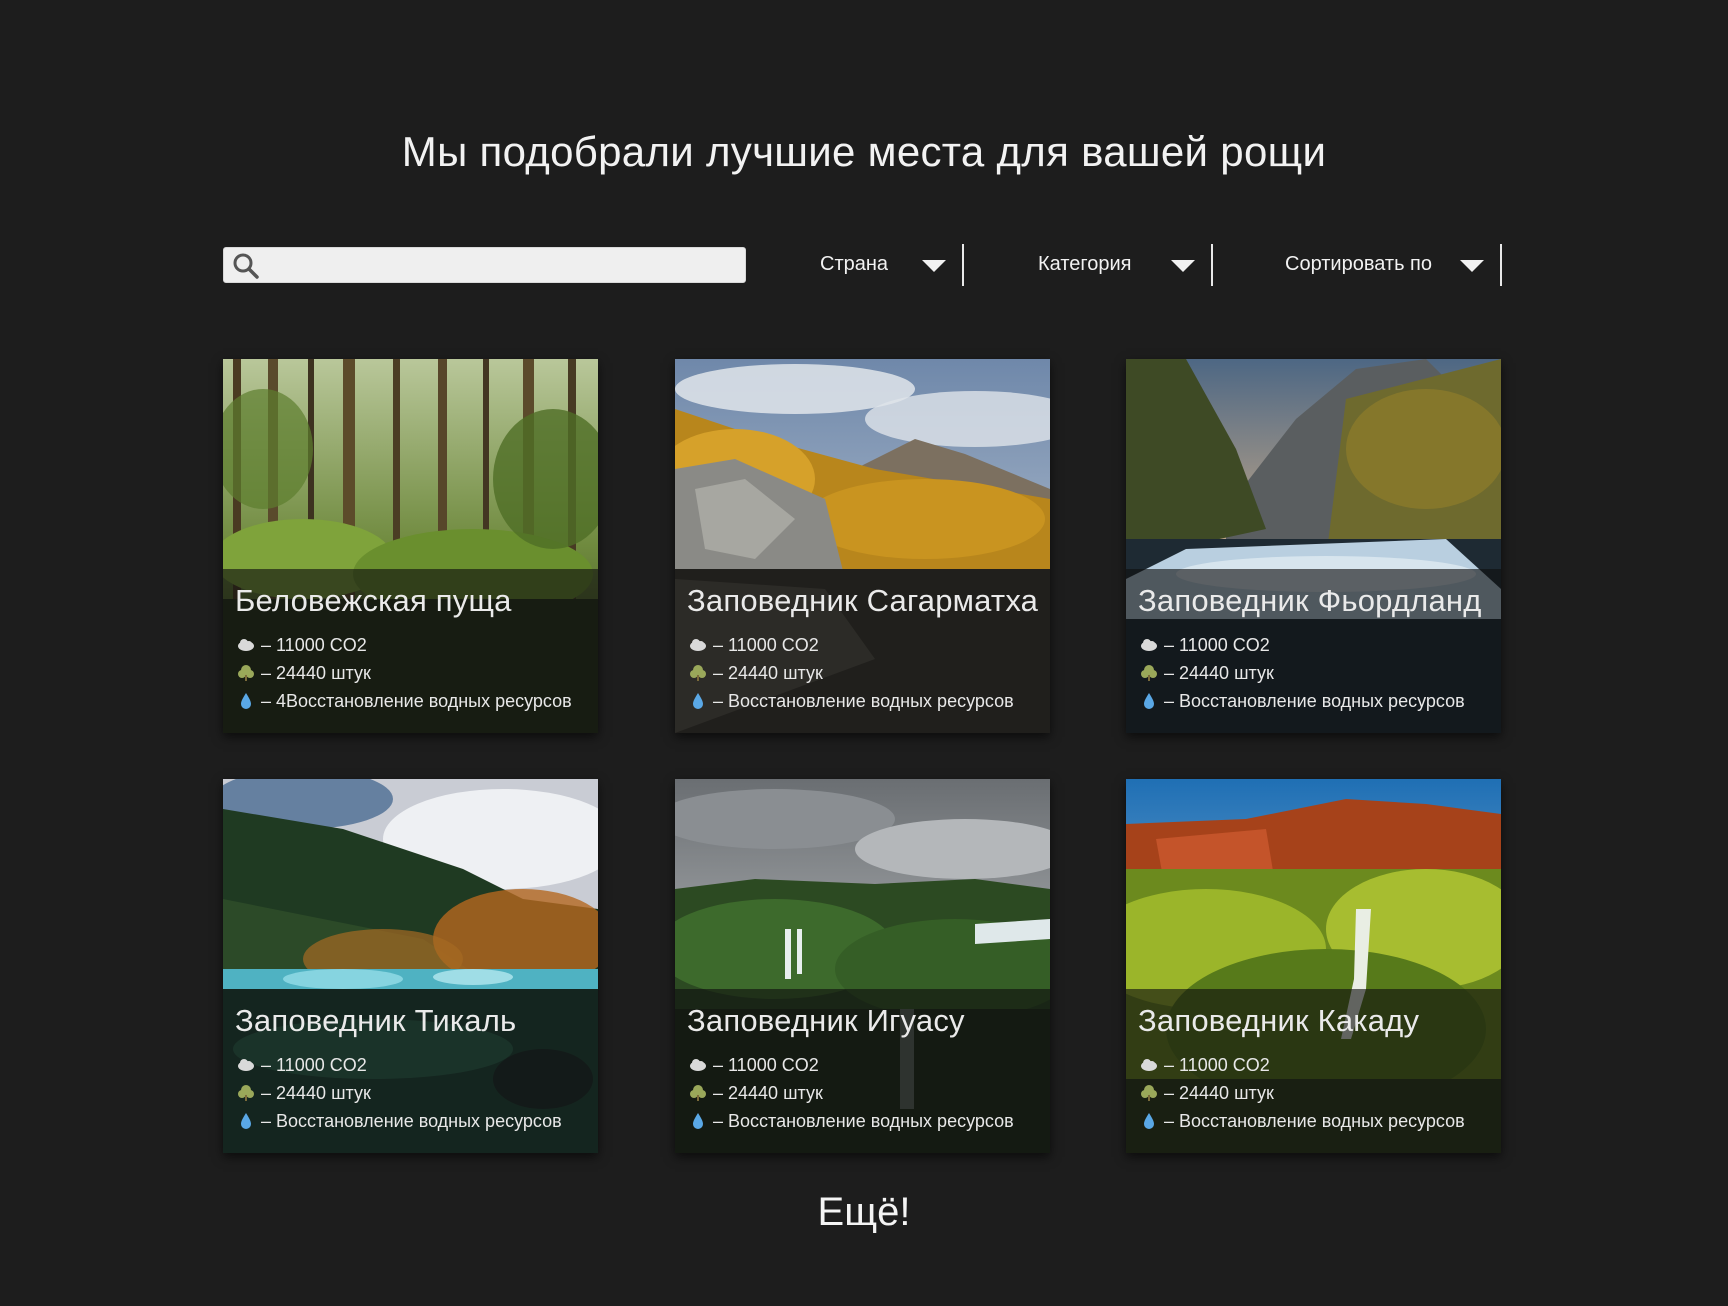 This screenshot has width=1728, height=1306. Describe the element at coordinates (864, 1212) in the screenshot. I see `load-more-button: Ещё!` at that location.